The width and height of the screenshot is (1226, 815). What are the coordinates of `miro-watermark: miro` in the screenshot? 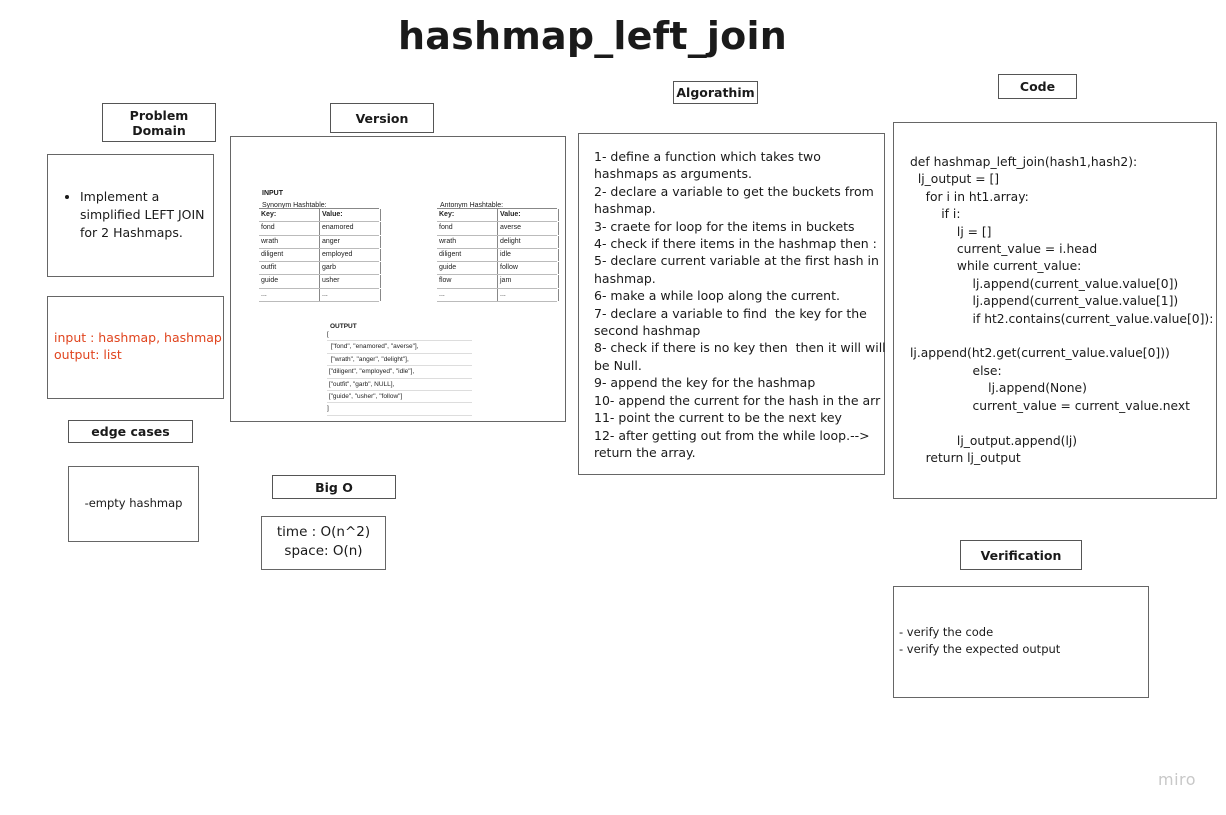 It's located at (1177, 779).